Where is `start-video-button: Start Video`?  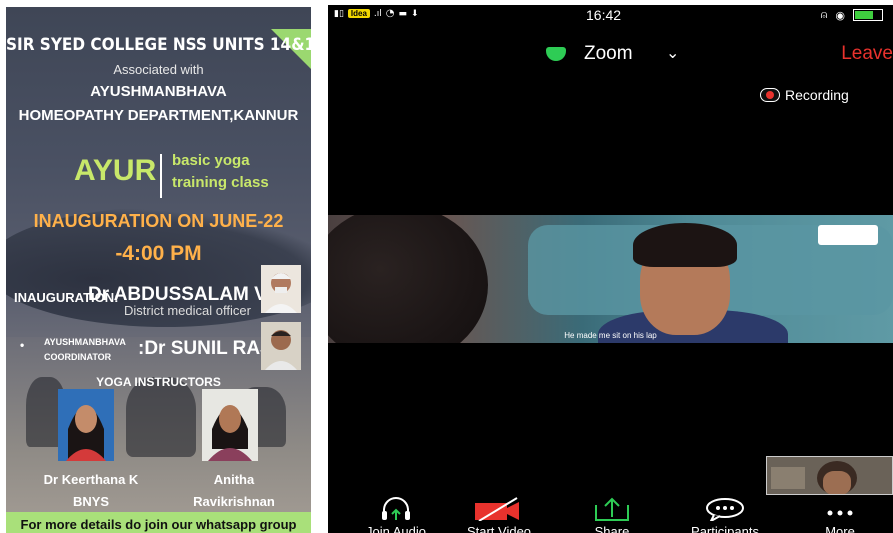
start-video-button: Start Video is located at coordinates (499, 515).